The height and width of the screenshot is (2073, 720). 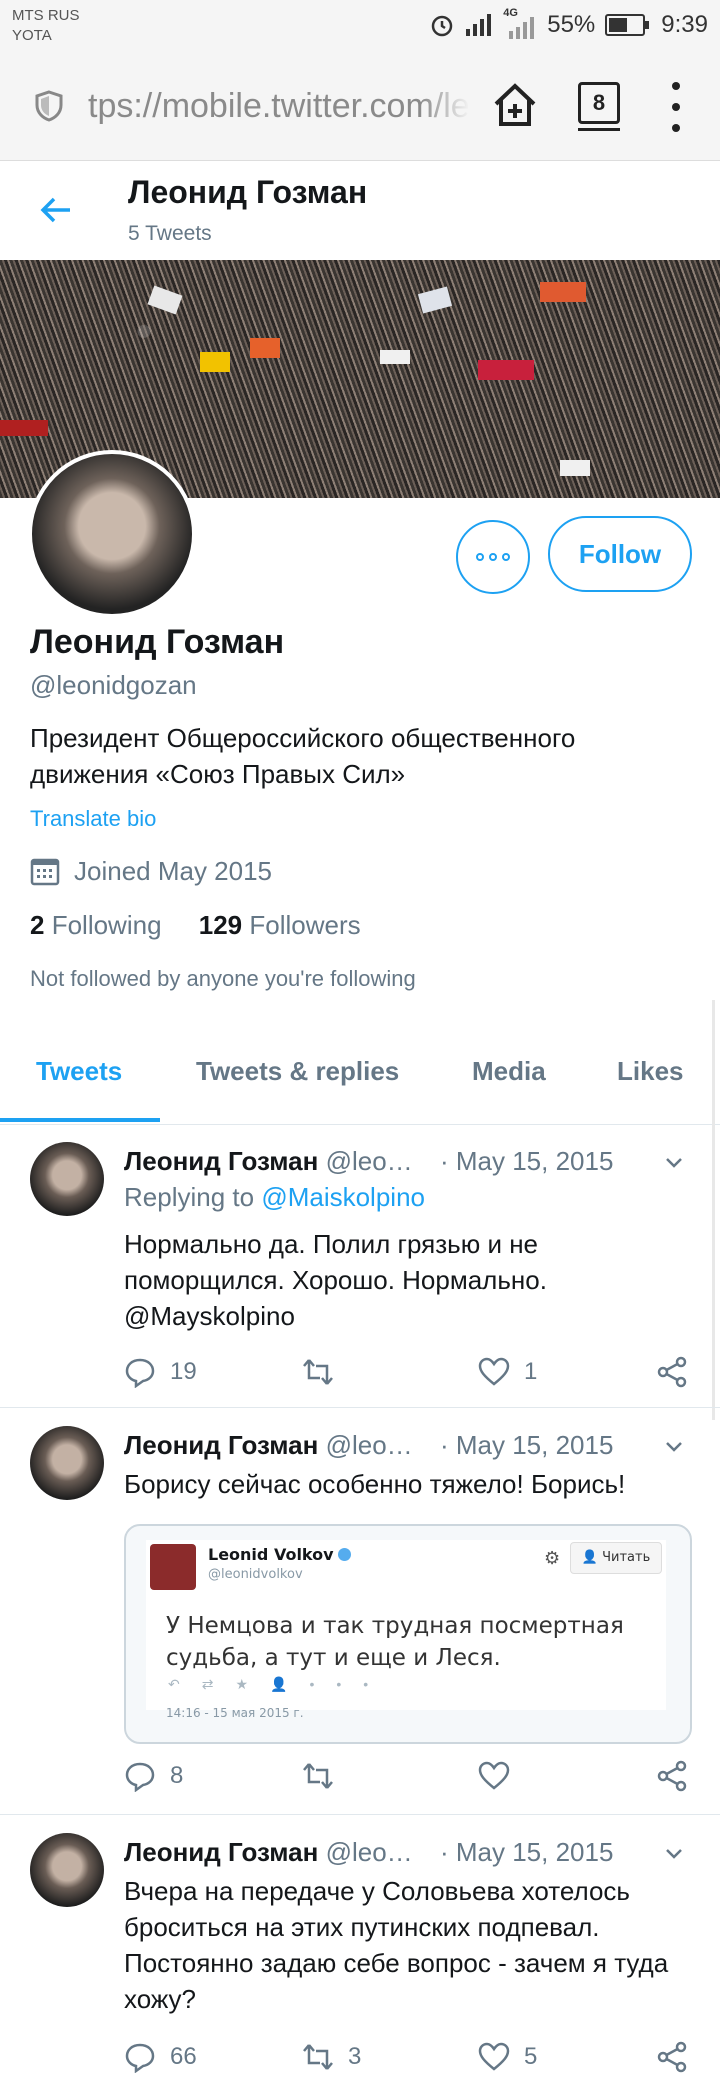 I want to click on battery-fill, so click(x=618, y=25).